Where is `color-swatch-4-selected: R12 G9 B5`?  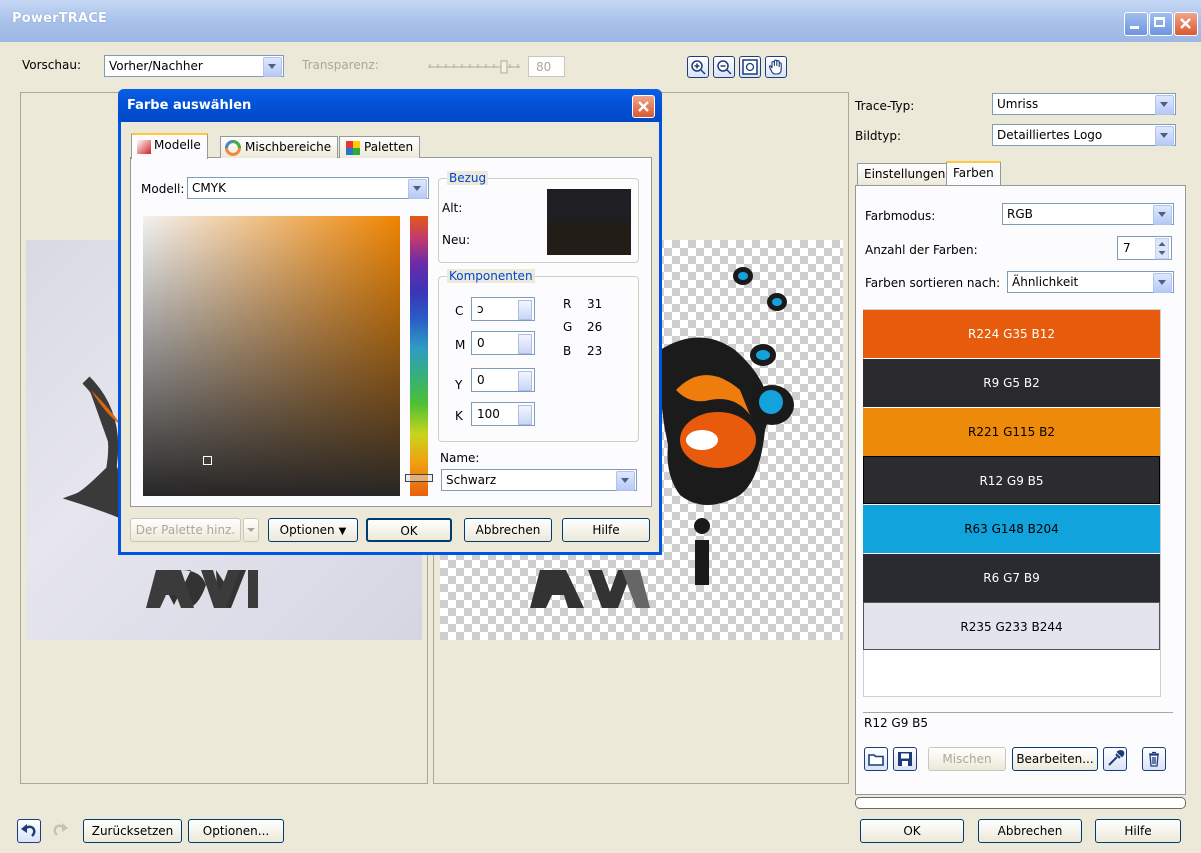 color-swatch-4-selected: R12 G9 B5 is located at coordinates (1011, 480).